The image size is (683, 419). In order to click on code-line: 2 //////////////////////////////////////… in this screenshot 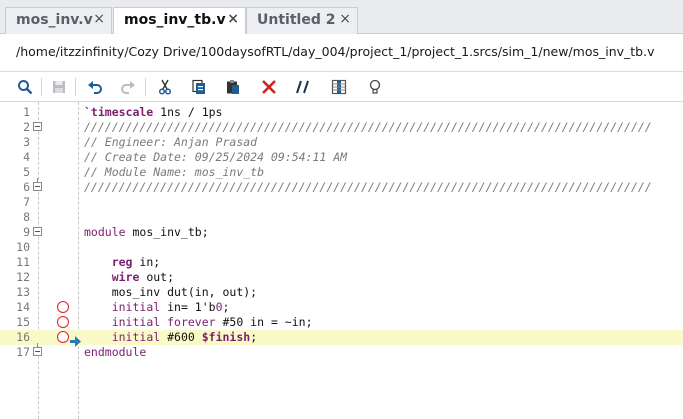, I will do `click(341, 127)`.